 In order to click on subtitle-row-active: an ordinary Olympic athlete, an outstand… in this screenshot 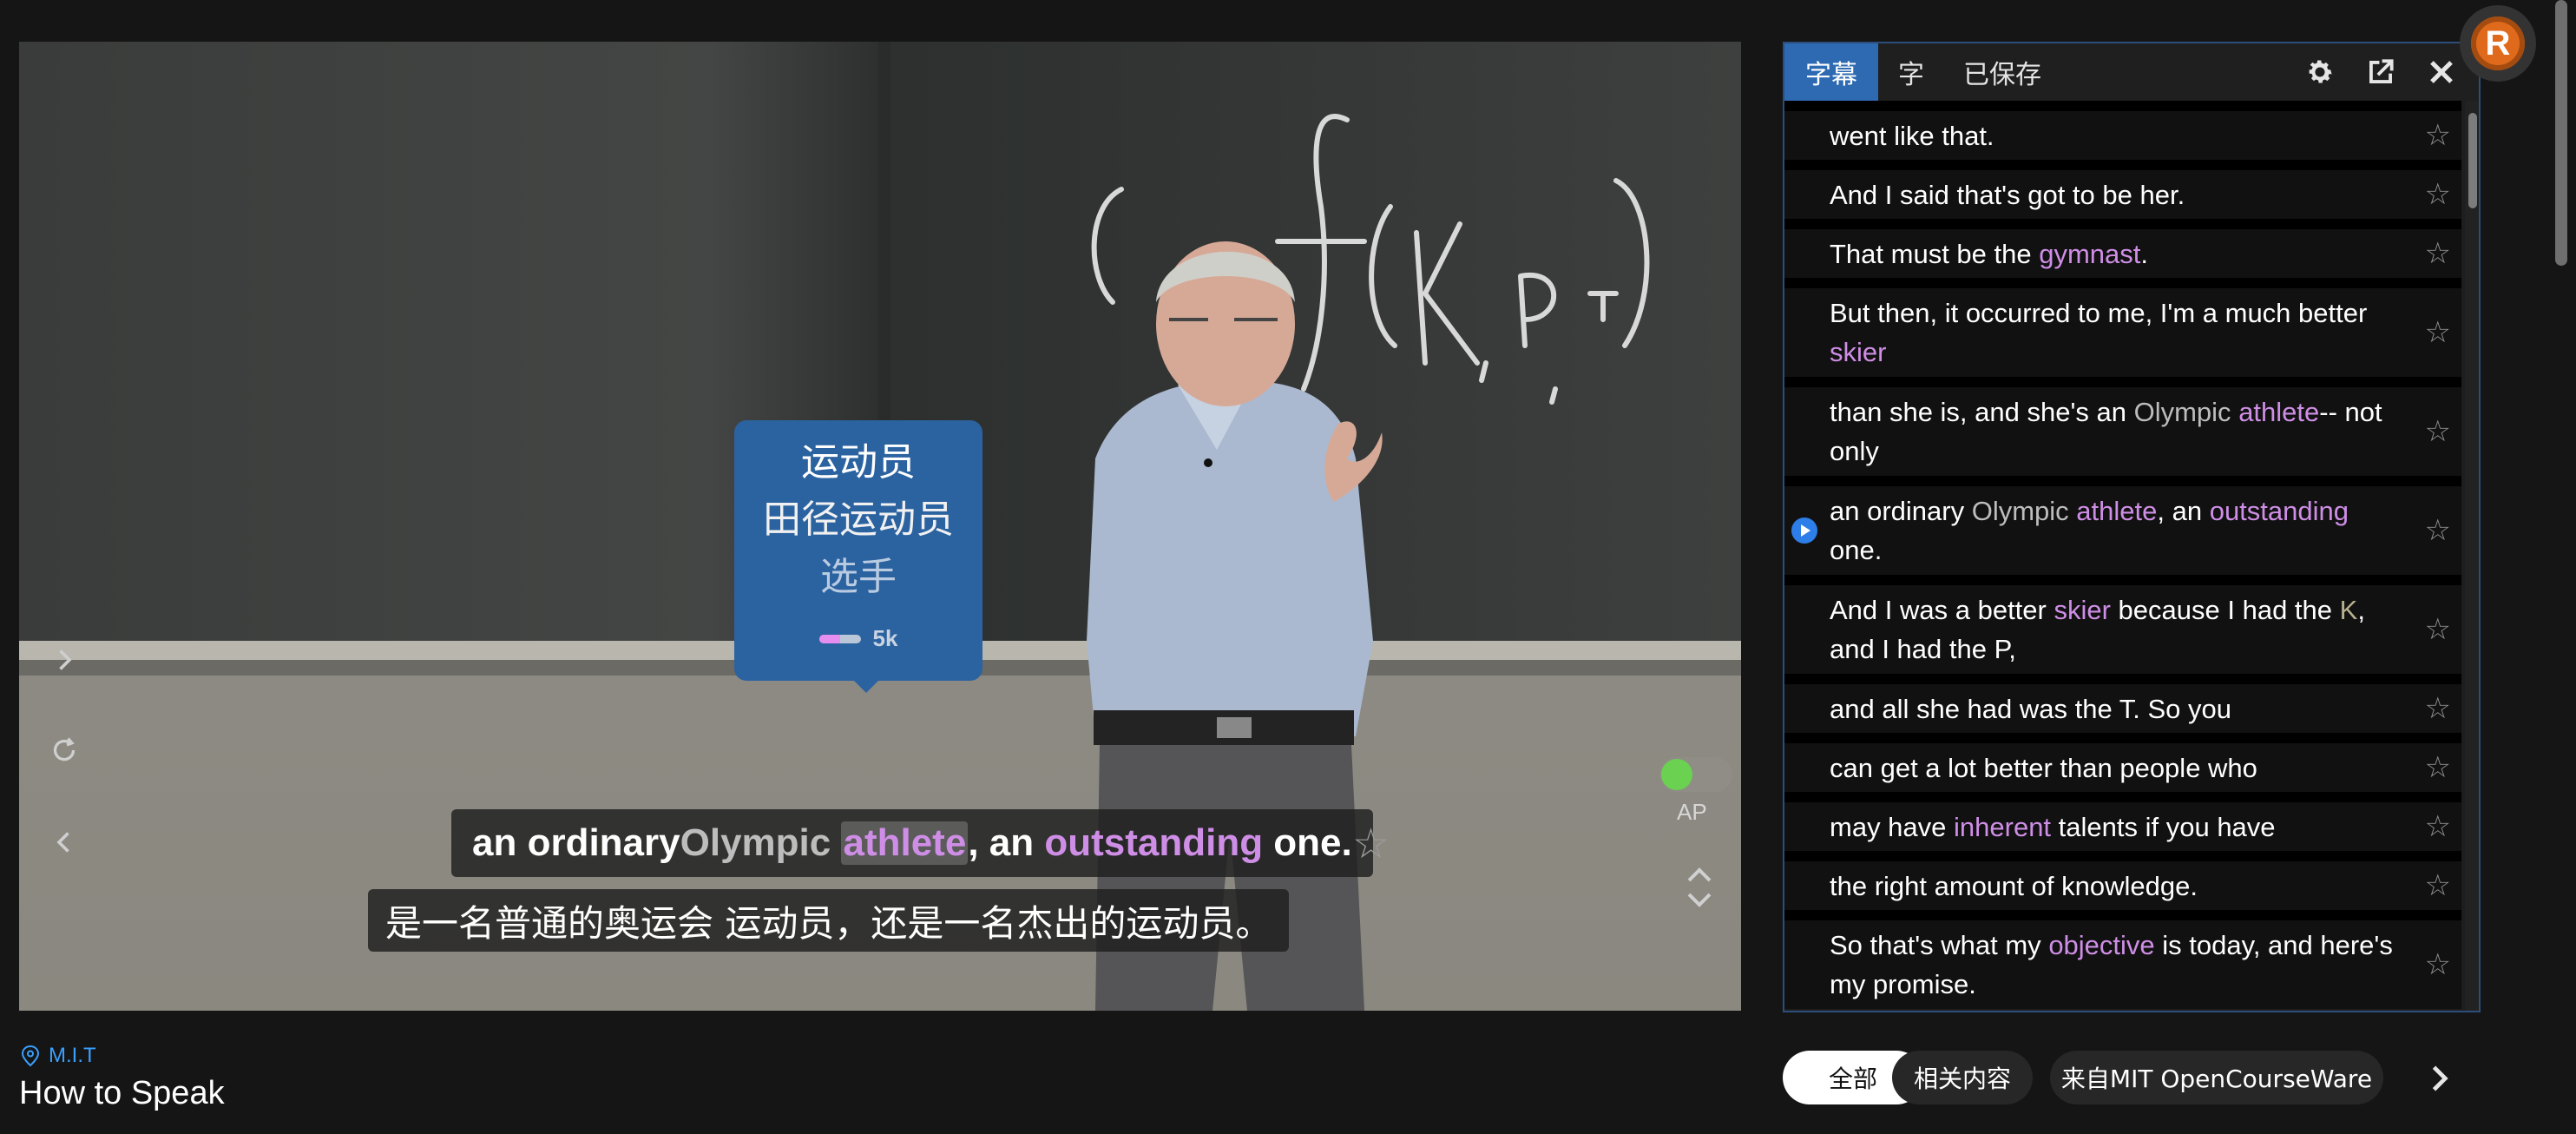, I will do `click(2122, 525)`.